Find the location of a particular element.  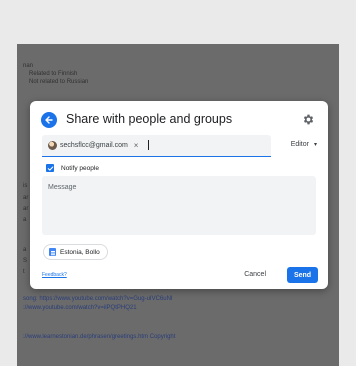

file-pill: Estonia, Bollo is located at coordinates (75, 252).